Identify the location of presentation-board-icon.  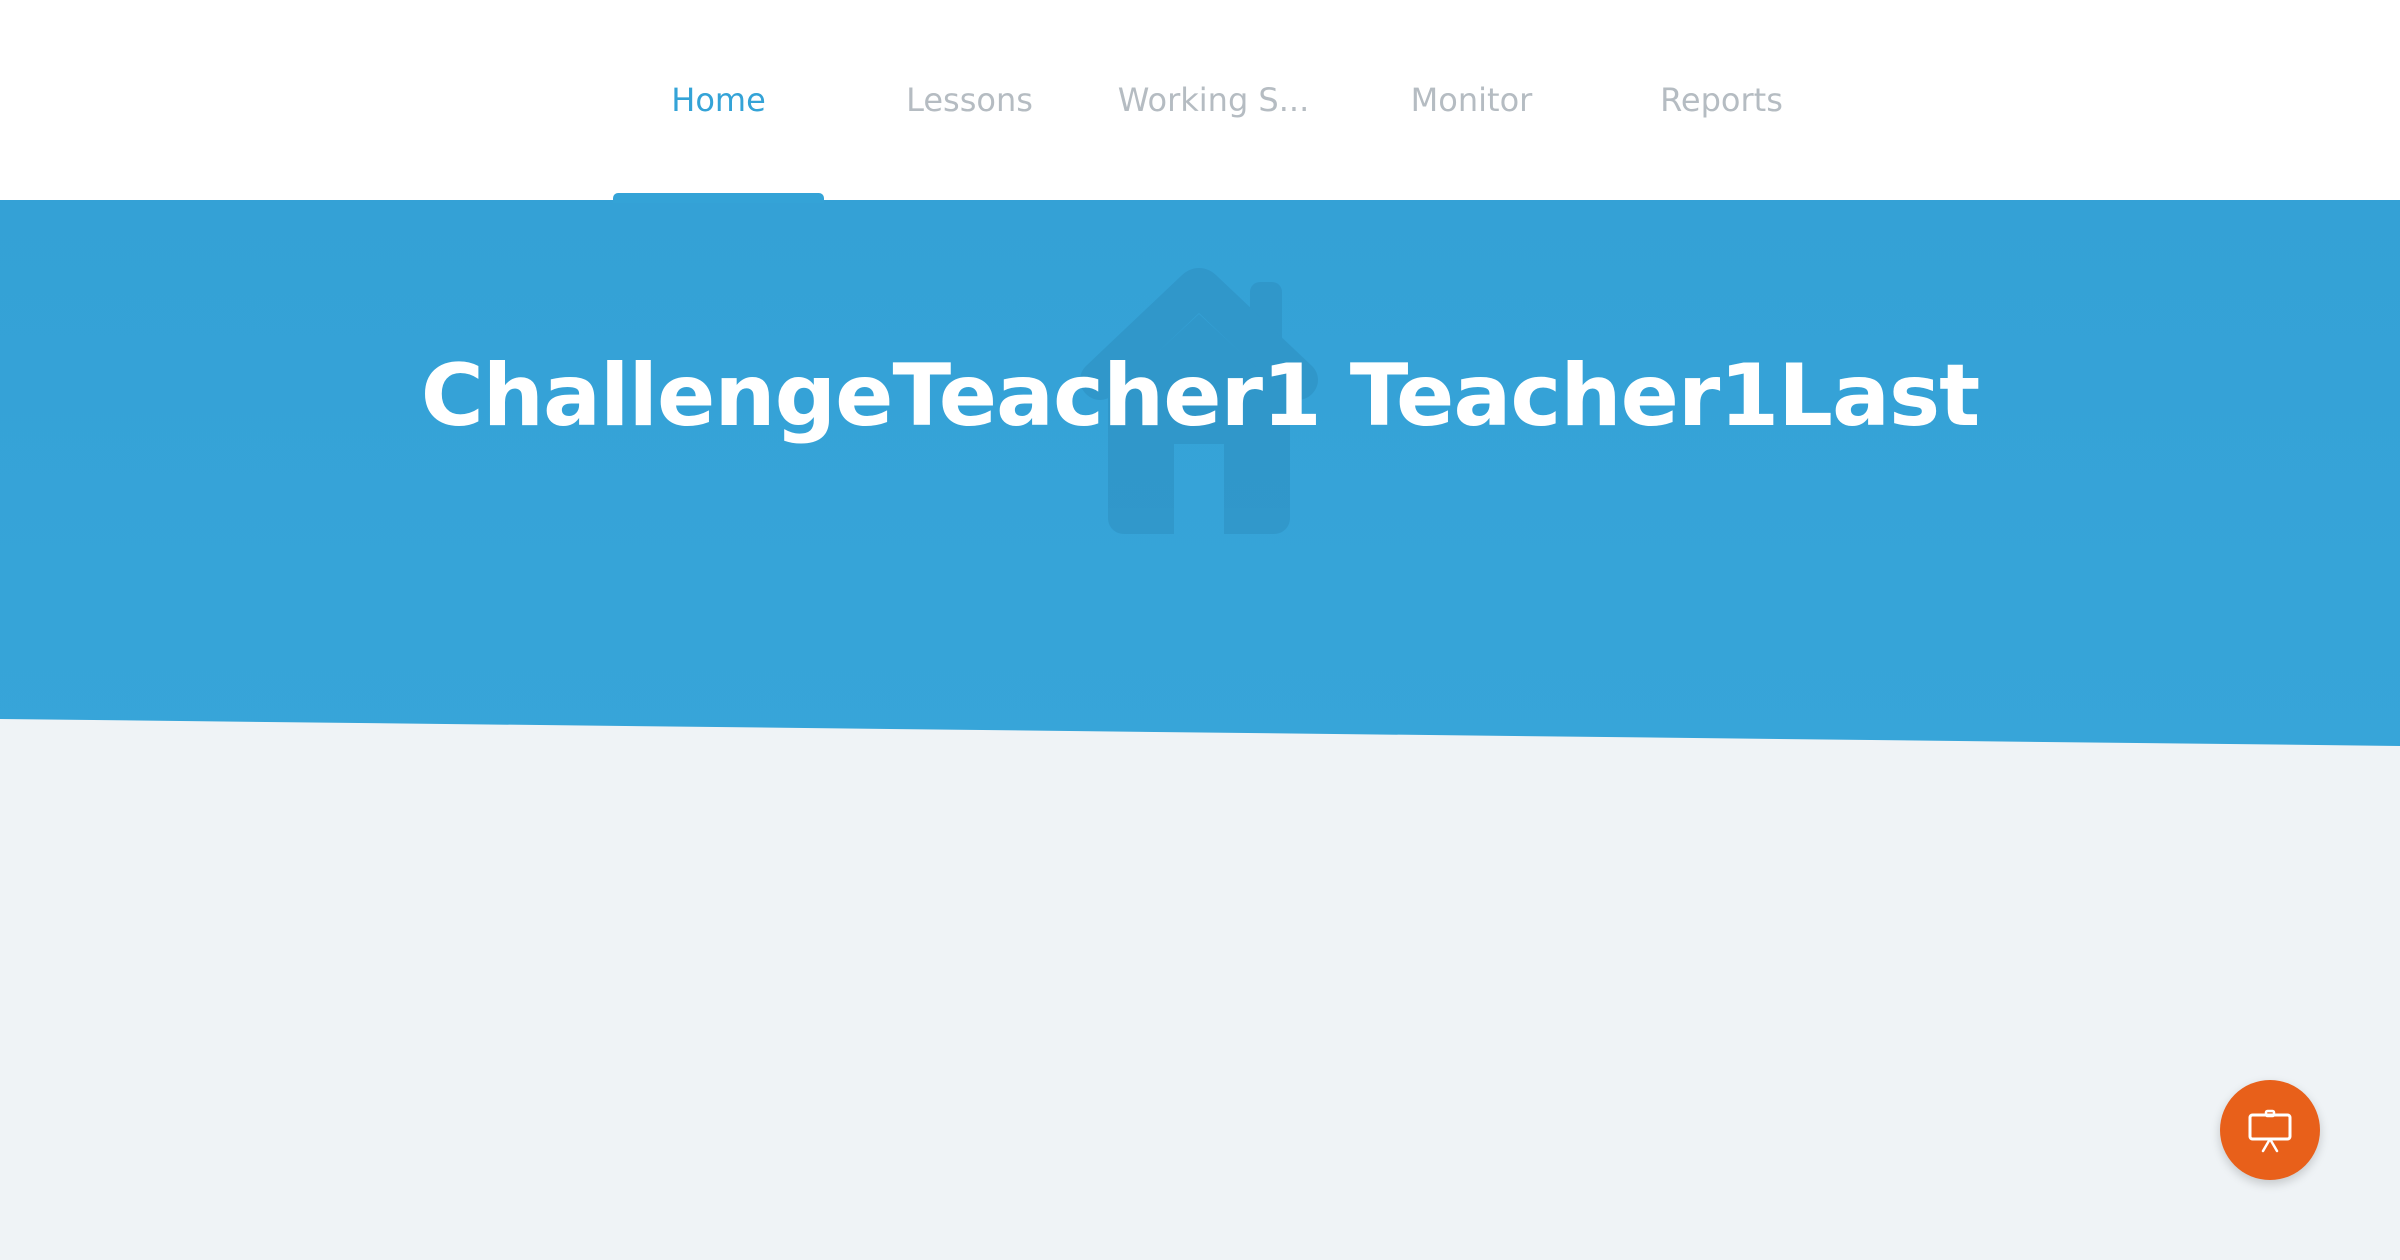
(2270, 1131).